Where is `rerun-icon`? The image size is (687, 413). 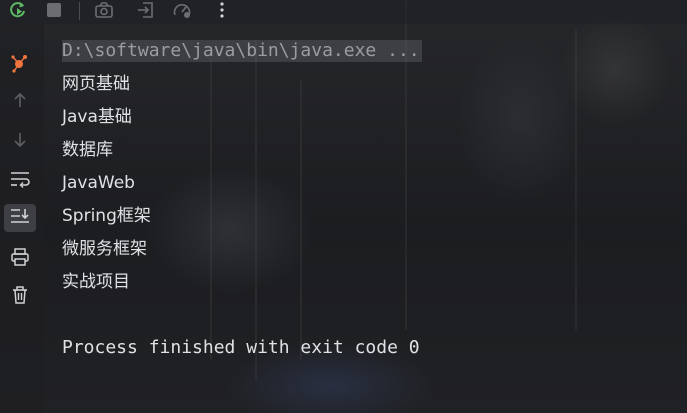 rerun-icon is located at coordinates (18, 12).